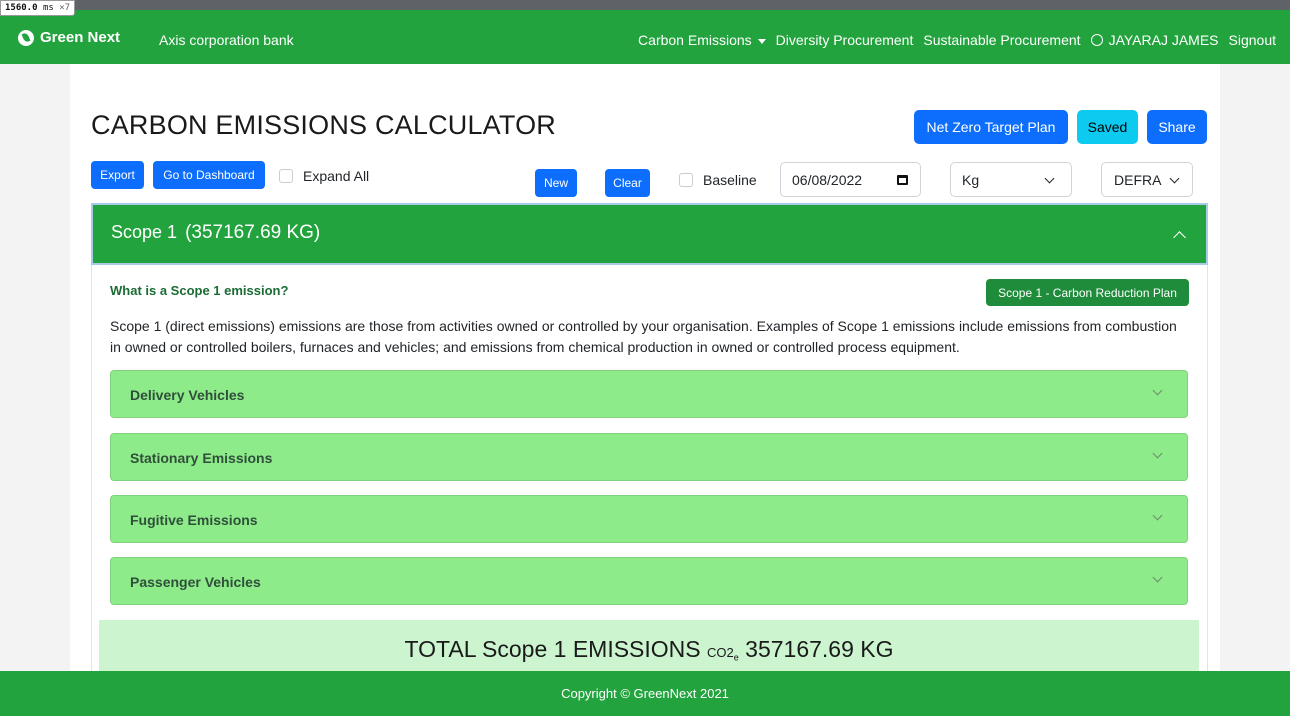 Image resolution: width=1290 pixels, height=716 pixels. Describe the element at coordinates (1107, 127) in the screenshot. I see `saved-button: Saved` at that location.